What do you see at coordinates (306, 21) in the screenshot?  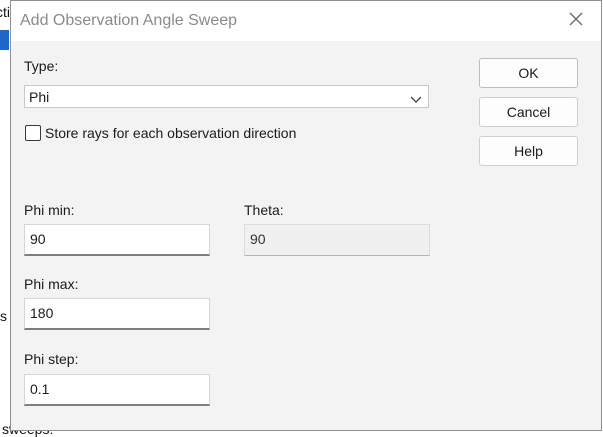 I see `title-bar: Add Observation Angle Sweep` at bounding box center [306, 21].